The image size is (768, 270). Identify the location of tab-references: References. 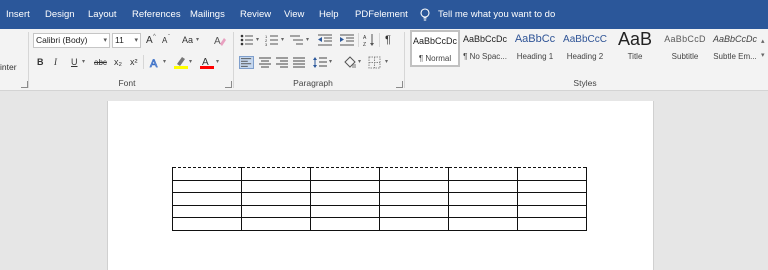
(156, 14).